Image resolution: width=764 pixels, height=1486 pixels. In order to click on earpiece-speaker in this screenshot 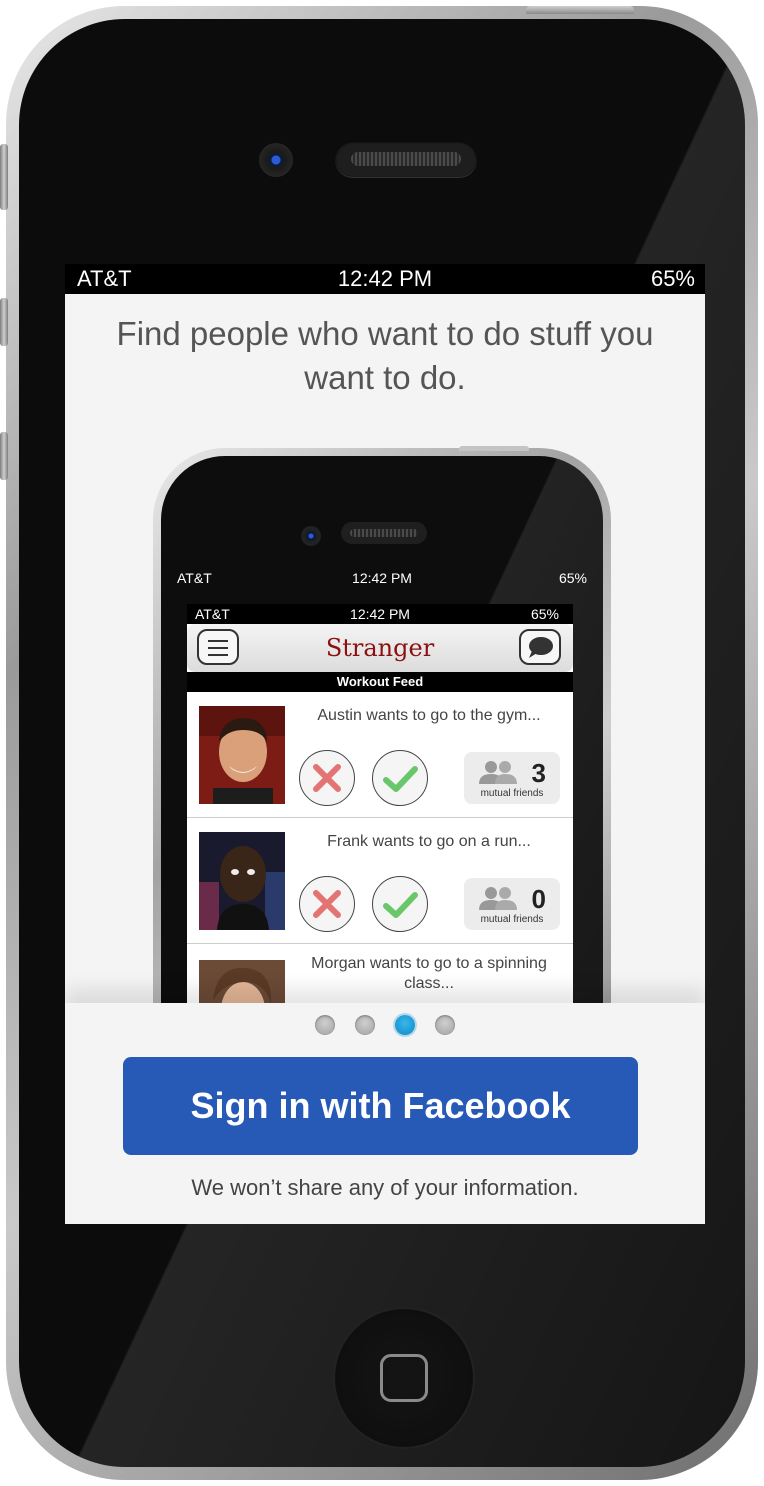, I will do `click(406, 159)`.